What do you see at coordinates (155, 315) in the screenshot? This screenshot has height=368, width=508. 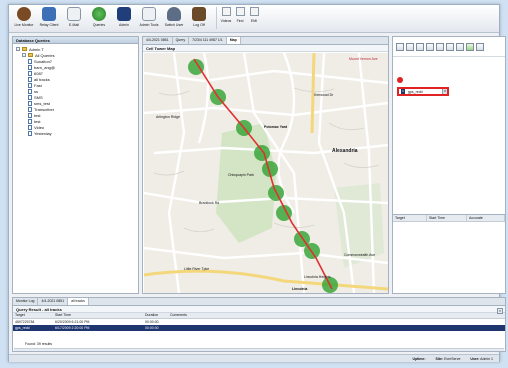 I see `column-header: Duration` at bounding box center [155, 315].